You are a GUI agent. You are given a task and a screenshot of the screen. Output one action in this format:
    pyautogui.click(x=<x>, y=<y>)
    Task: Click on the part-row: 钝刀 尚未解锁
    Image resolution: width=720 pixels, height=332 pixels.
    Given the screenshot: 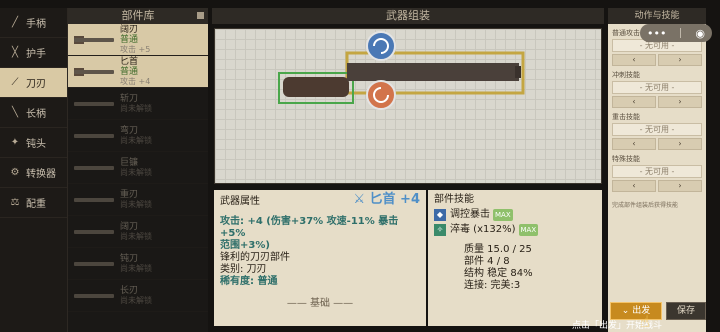 What is the action you would take?
    pyautogui.click(x=138, y=264)
    